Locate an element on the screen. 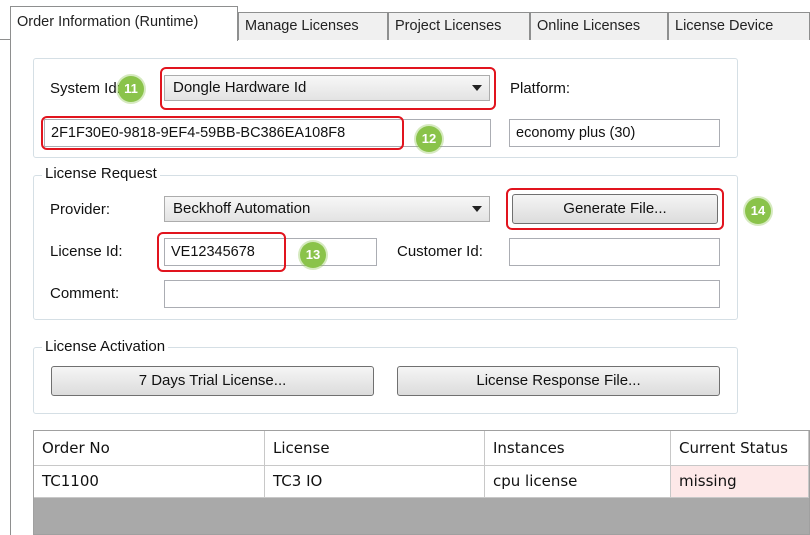  column-header-instances: Instances is located at coordinates (578, 448).